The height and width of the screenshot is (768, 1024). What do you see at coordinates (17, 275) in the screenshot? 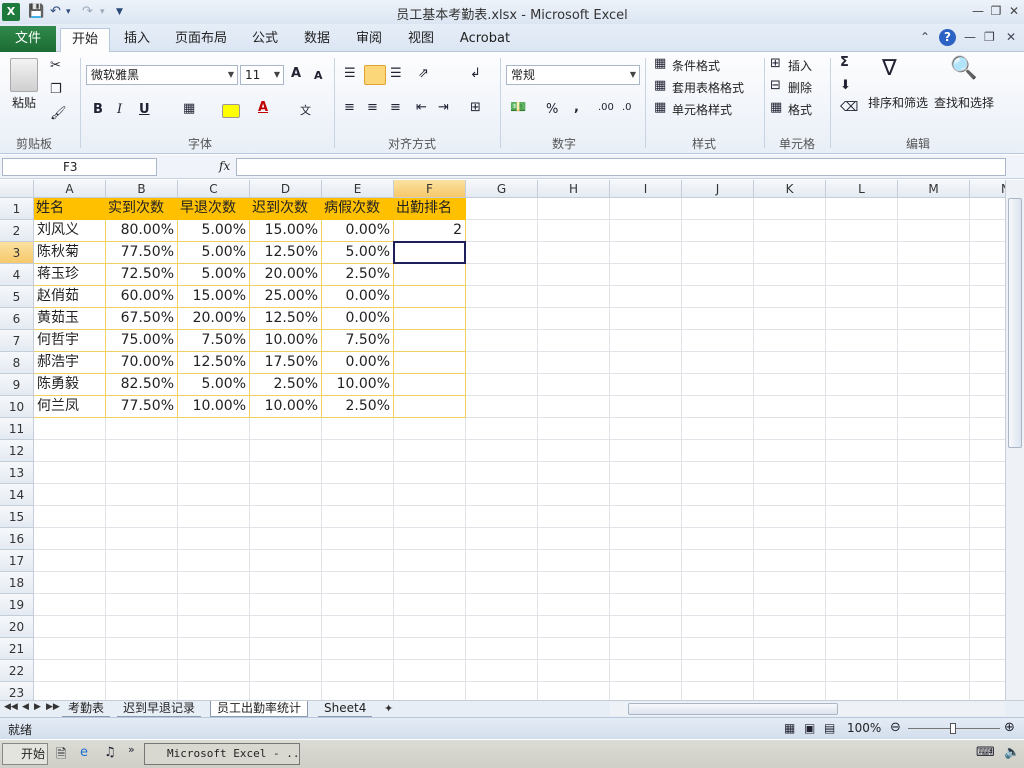
I see `row-header-4: 4` at bounding box center [17, 275].